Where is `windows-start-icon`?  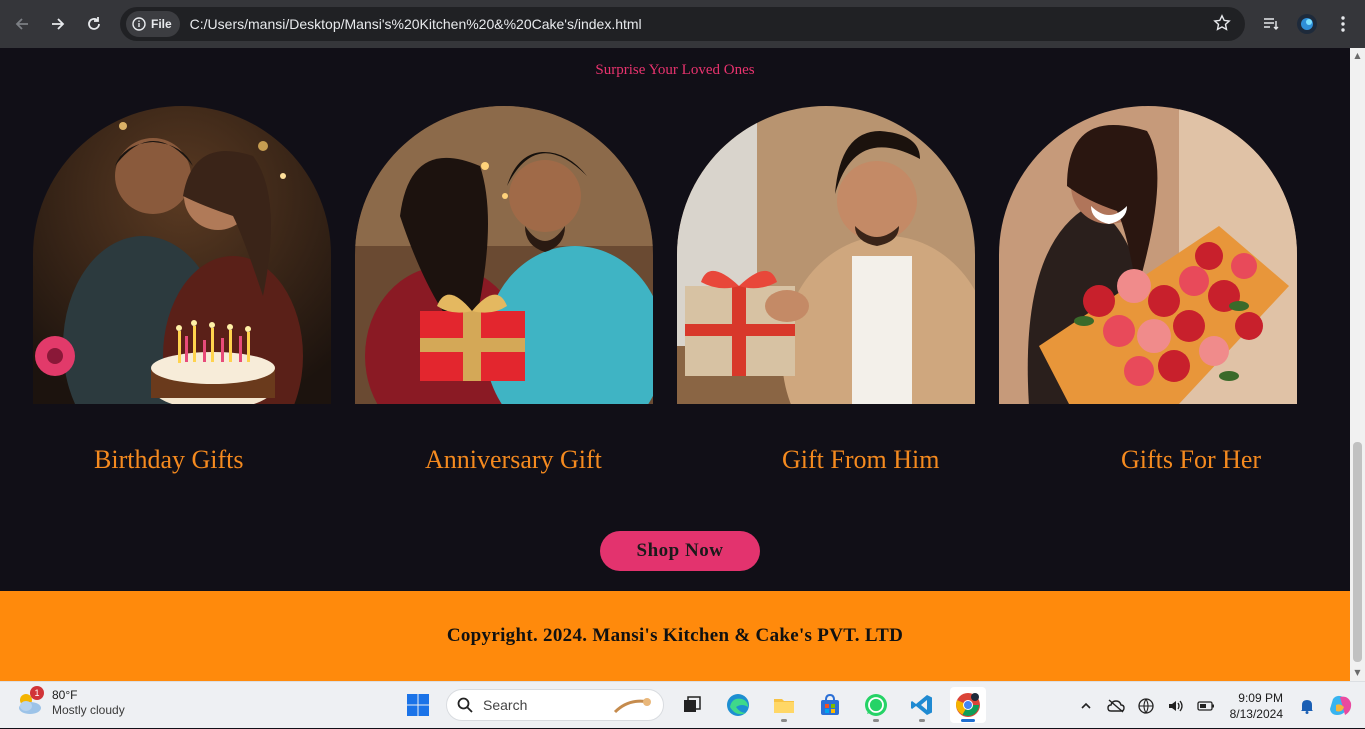
windows-start-icon is located at coordinates (418, 705).